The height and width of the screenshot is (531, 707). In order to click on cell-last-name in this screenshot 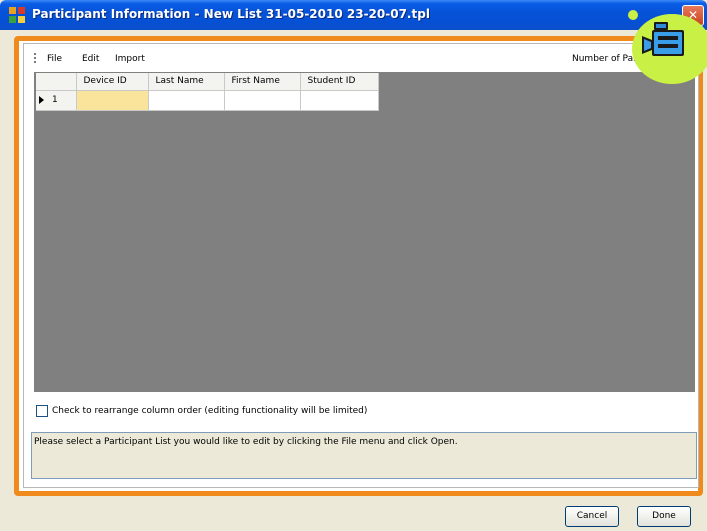, I will do `click(186, 100)`.